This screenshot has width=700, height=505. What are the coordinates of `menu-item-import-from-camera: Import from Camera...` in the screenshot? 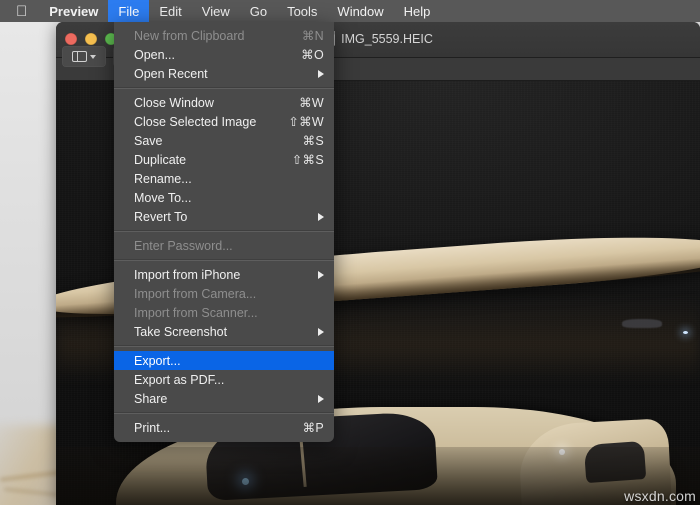 It's located at (224, 293).